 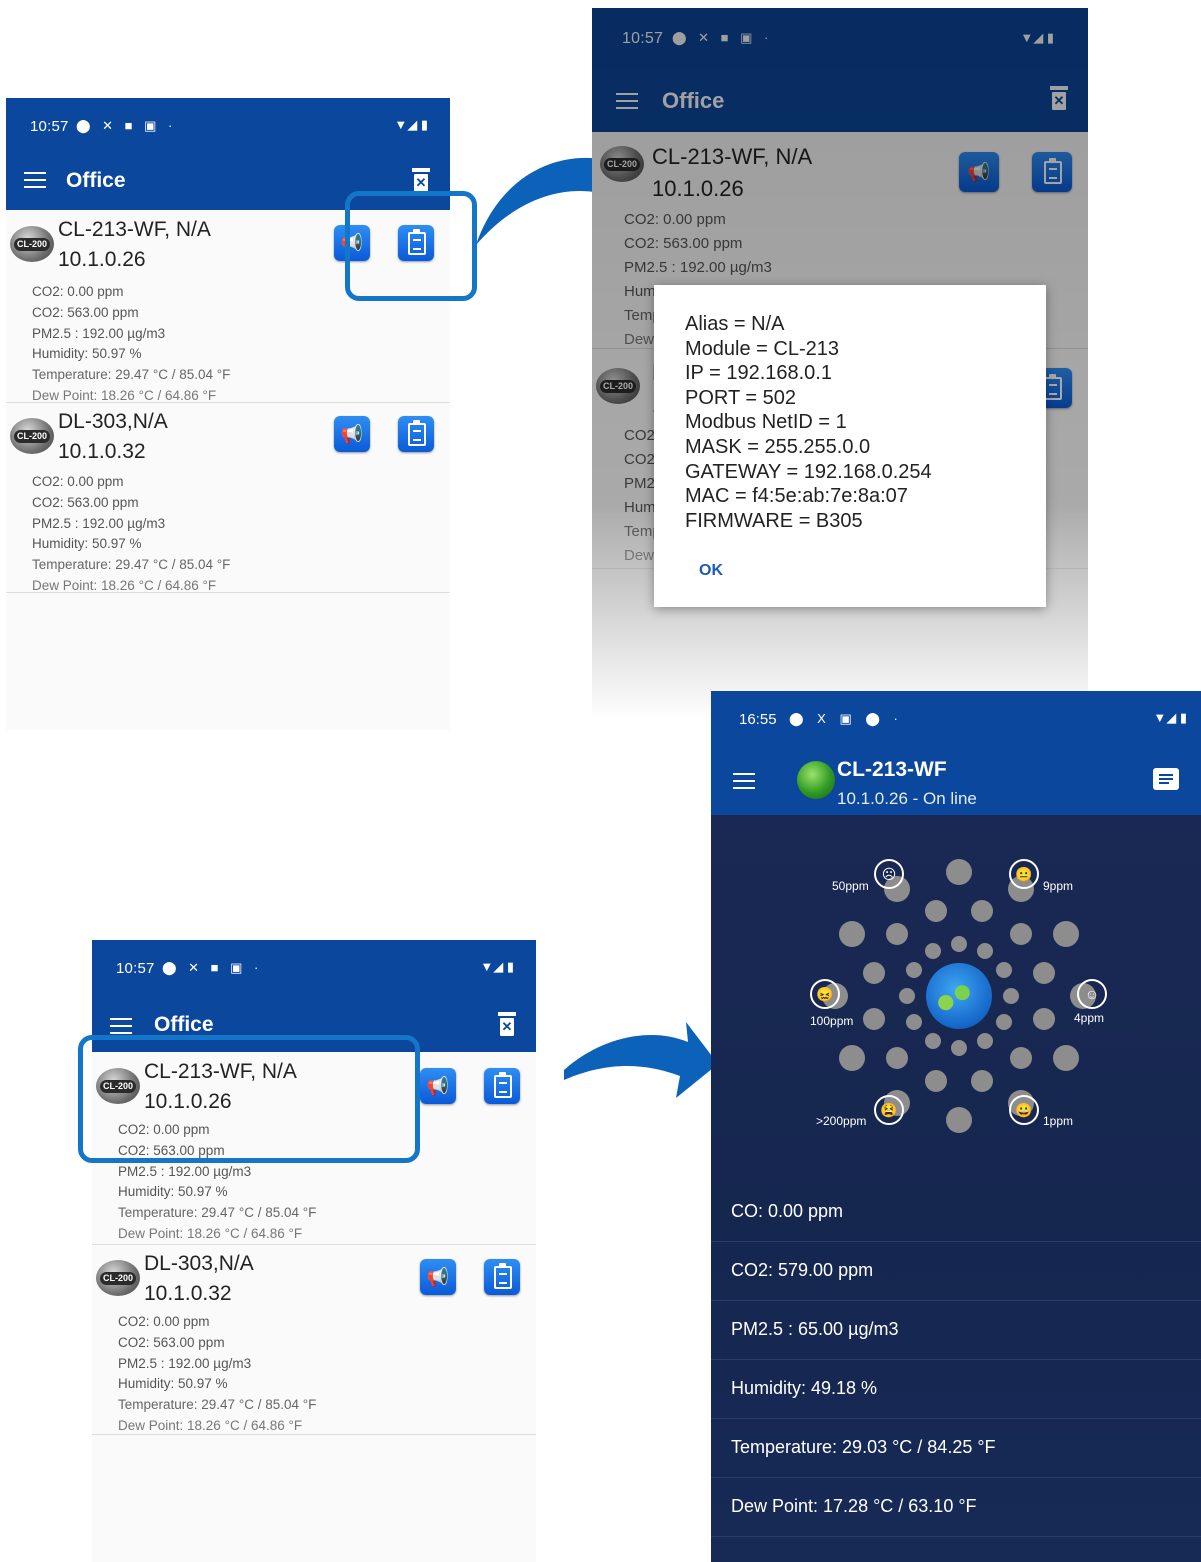 What do you see at coordinates (956, 1507) in the screenshot?
I see `reading-row: Dew Point: 17.28 °C / 63.10 °F` at bounding box center [956, 1507].